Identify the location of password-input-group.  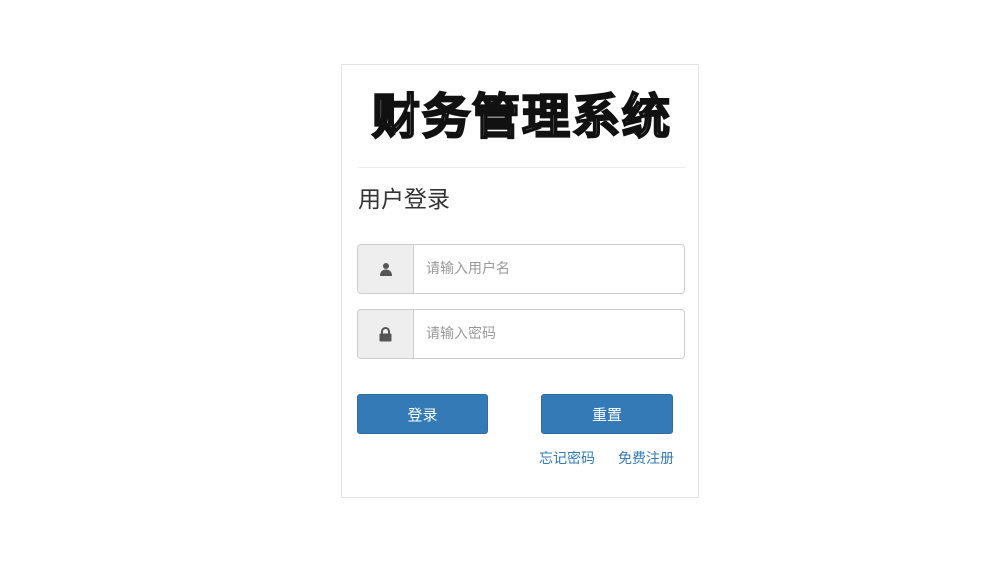
(521, 334).